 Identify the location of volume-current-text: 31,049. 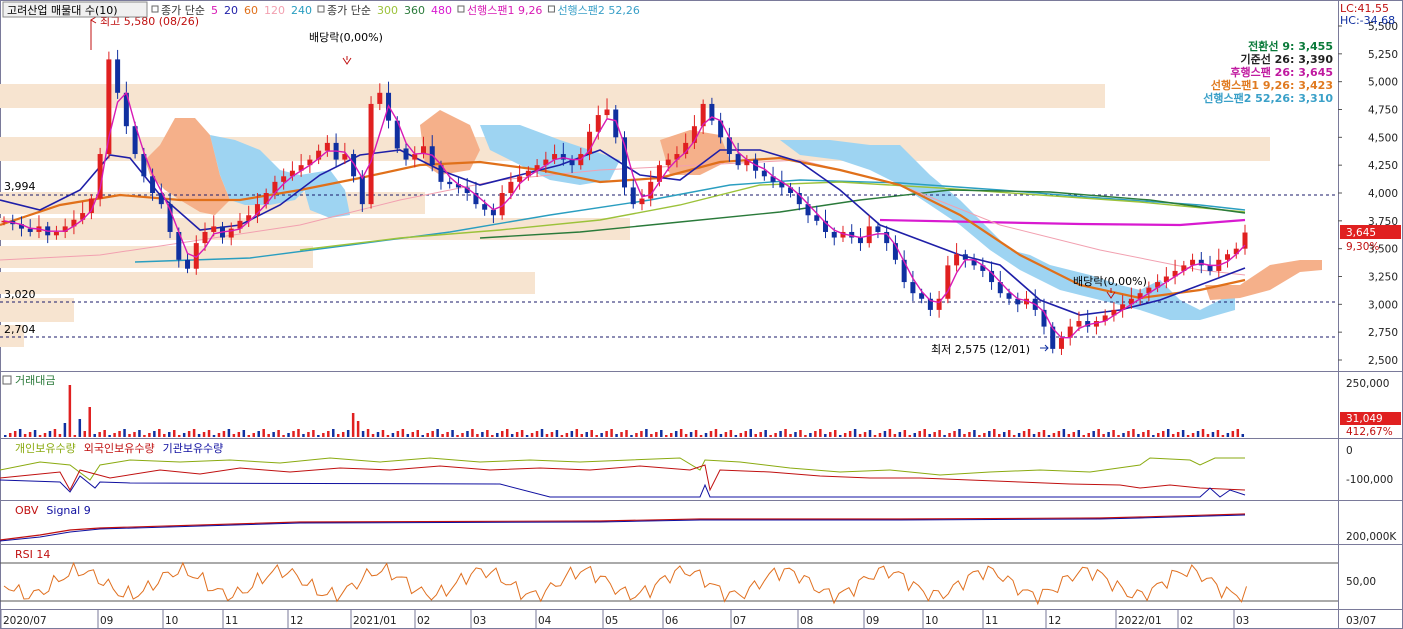
(1364, 419).